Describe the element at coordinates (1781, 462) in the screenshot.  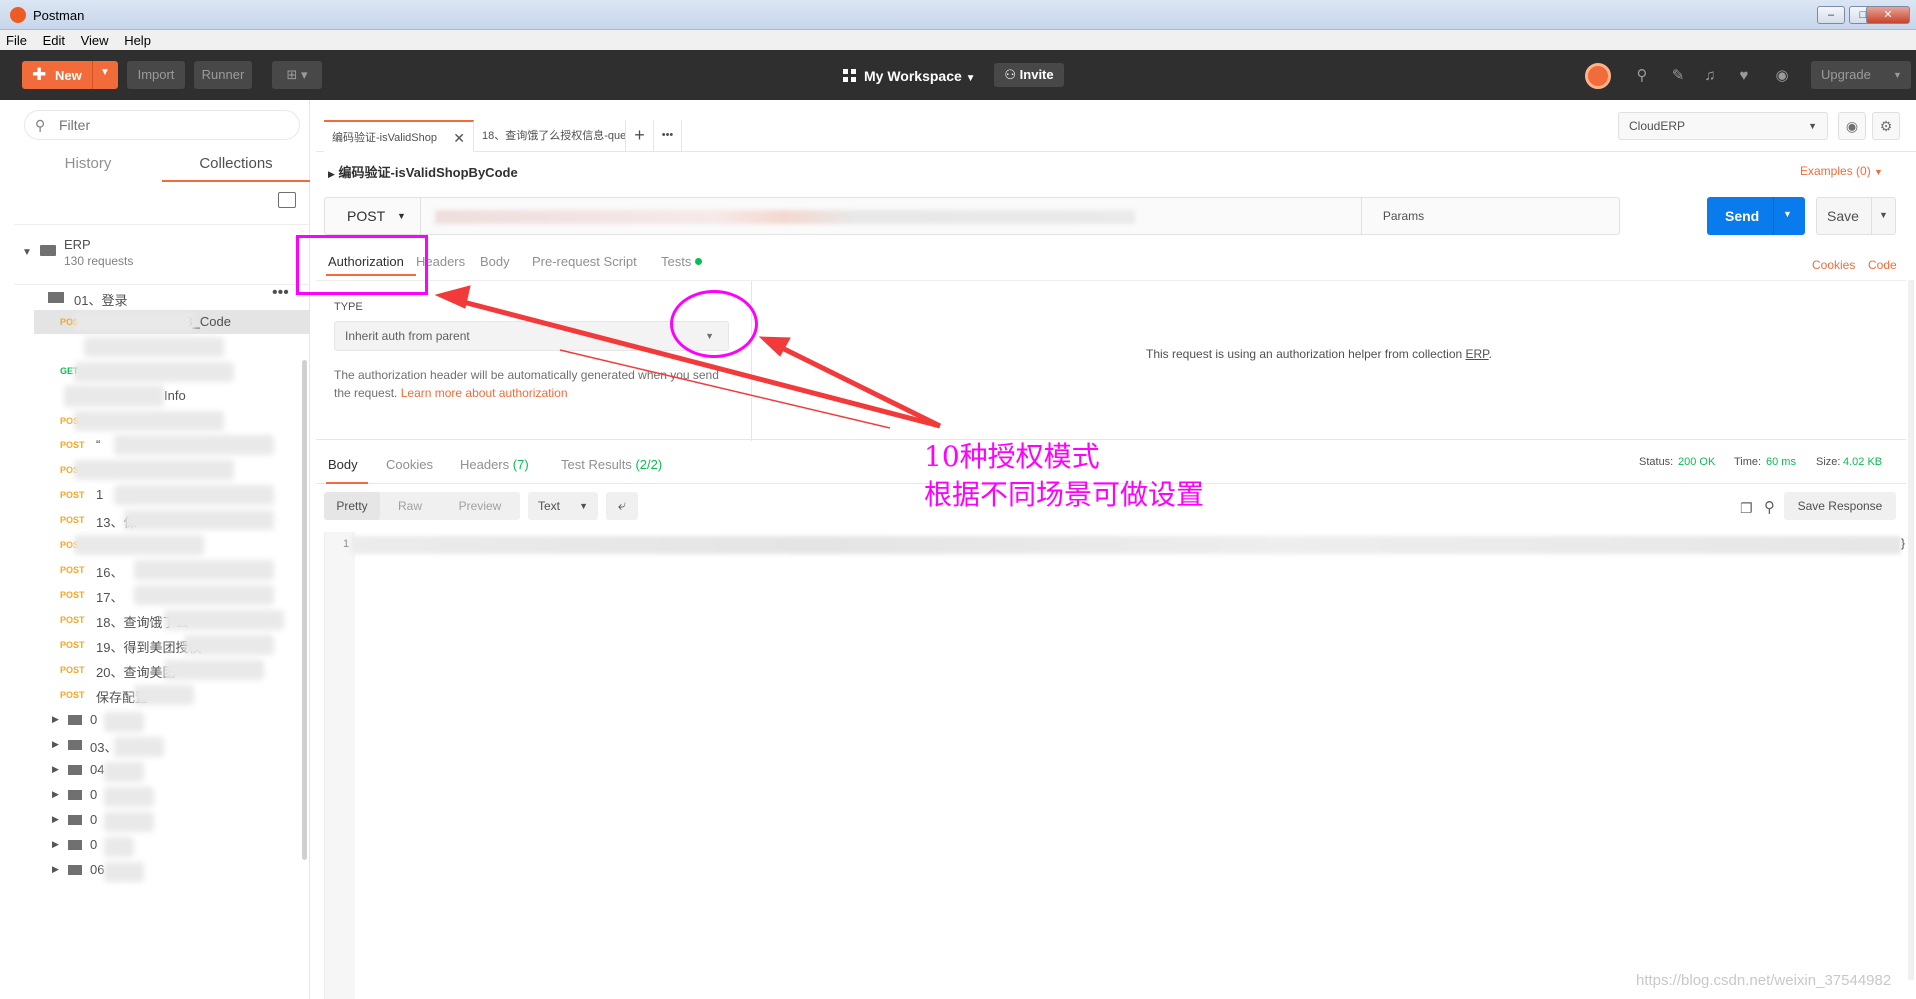
I see `time-value: 60 ms` at that location.